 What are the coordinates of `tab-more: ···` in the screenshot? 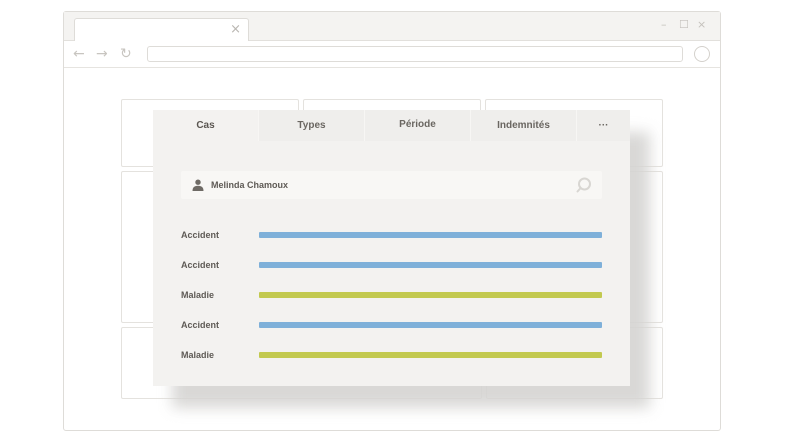 It's located at (603, 125).